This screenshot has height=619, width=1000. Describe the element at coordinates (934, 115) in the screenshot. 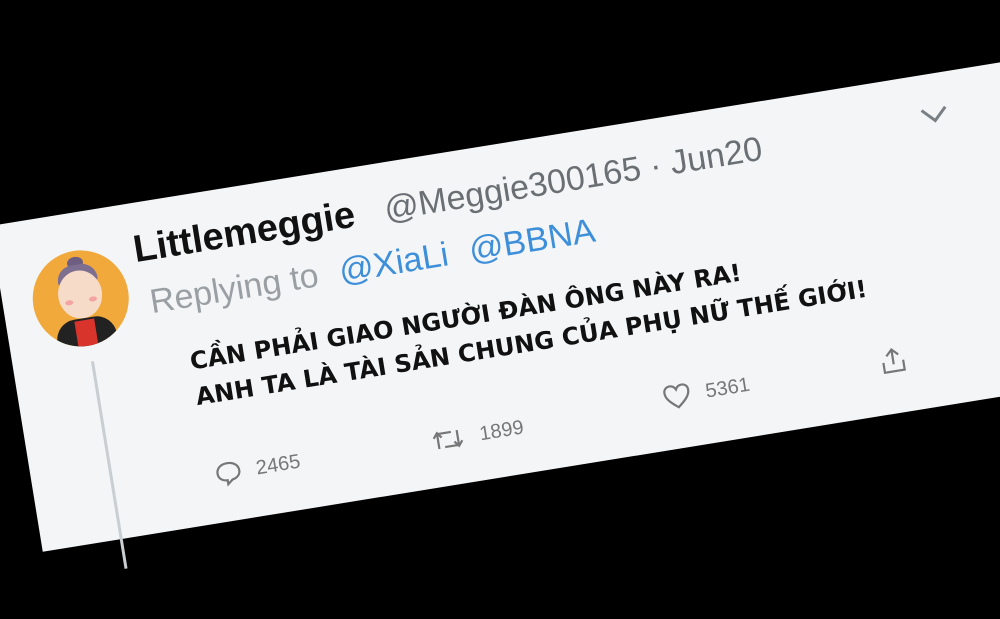

I see `chevron-down-icon` at that location.